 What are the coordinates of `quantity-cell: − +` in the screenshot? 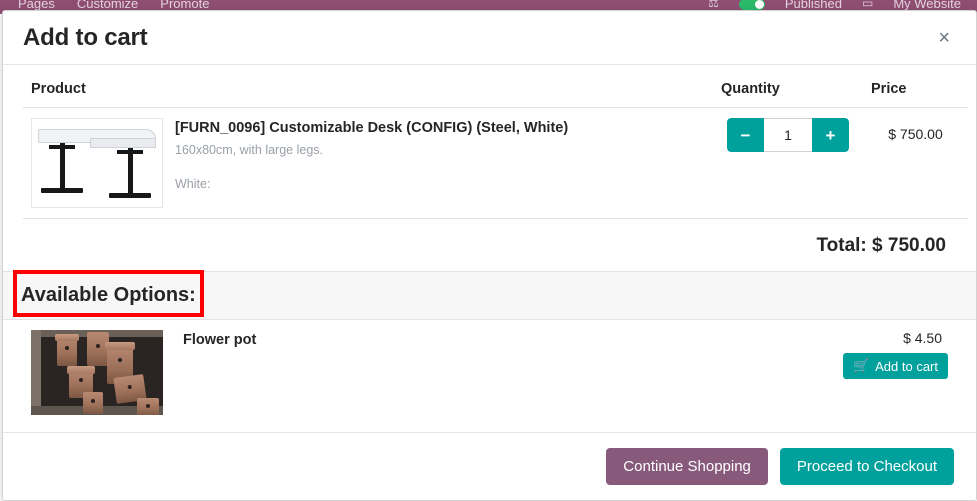 It's located at (788, 163).